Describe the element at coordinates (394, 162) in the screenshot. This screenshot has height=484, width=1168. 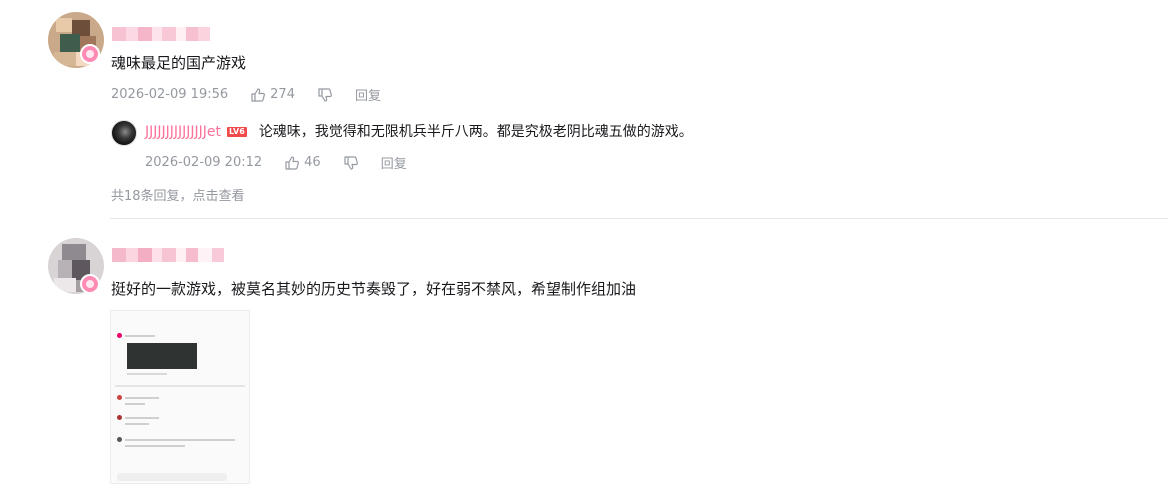
I see `sub-reply-button: 回复` at that location.